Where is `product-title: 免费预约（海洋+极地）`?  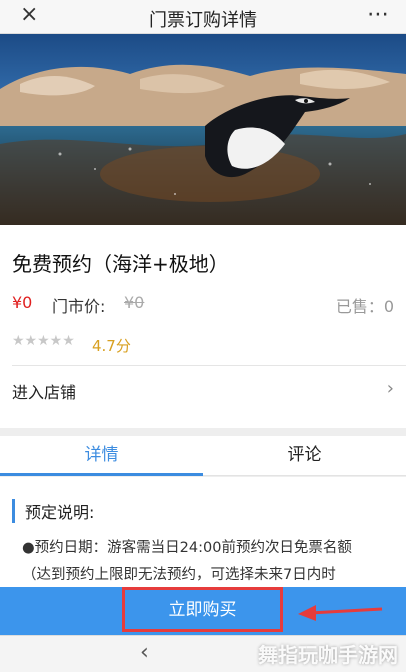 product-title: 免费预约（海洋+极地） is located at coordinates (120, 264).